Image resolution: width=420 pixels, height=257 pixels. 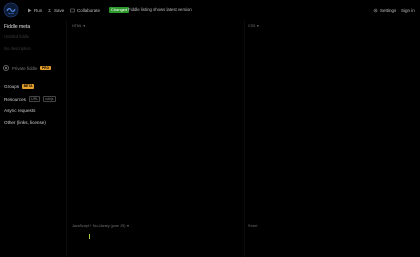 I want to click on sidebar-item-async-requests: Async requests, so click(x=19, y=110).